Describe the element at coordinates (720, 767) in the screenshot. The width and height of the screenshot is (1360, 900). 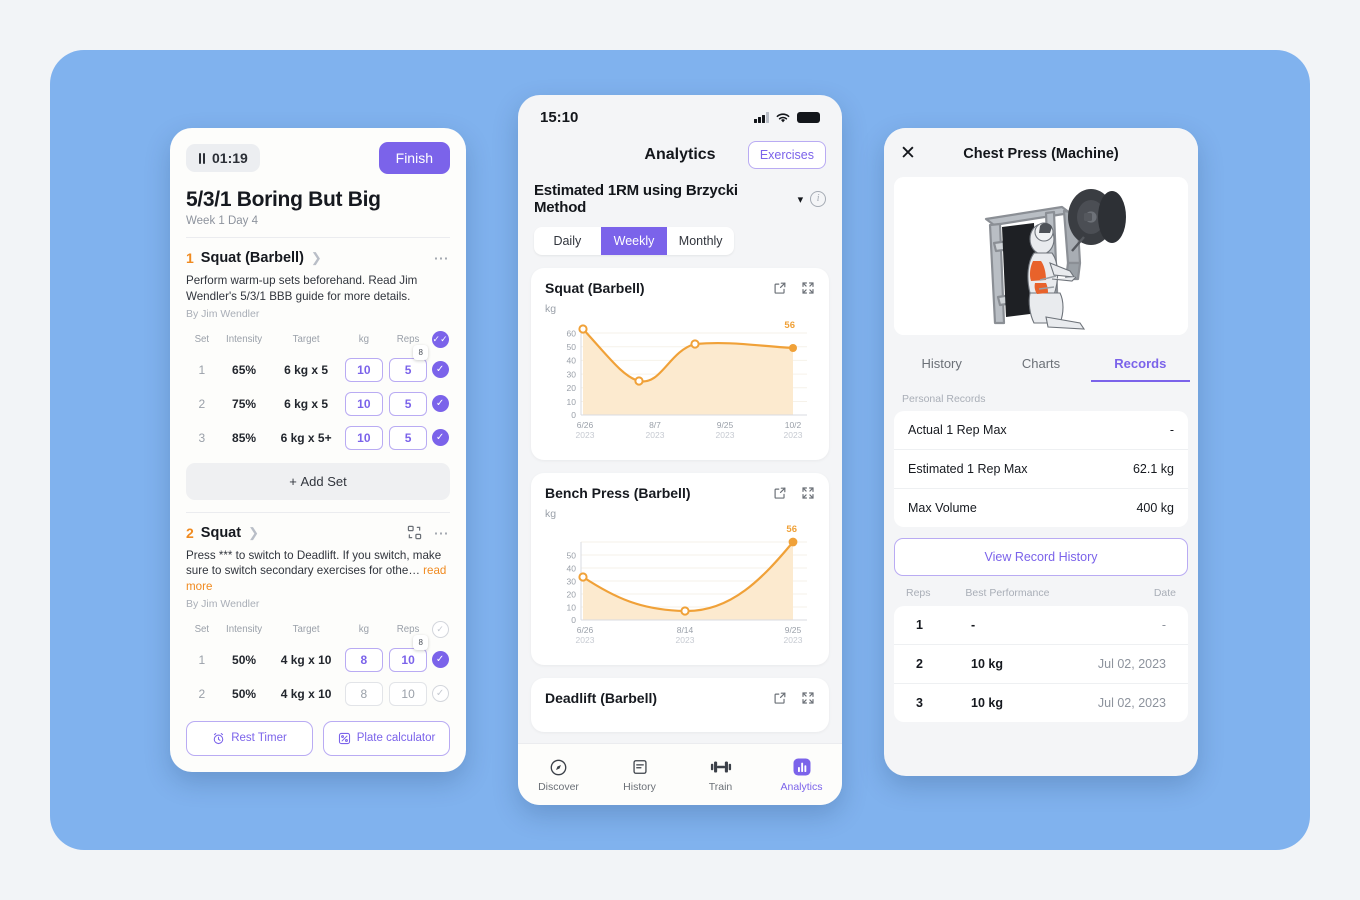
I see `dumbbell-icon` at that location.